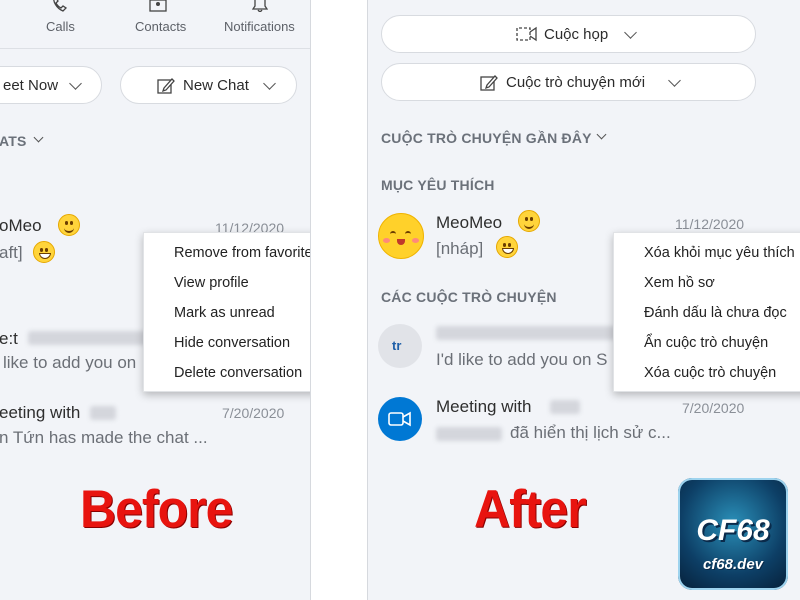 This screenshot has width=800, height=600. Describe the element at coordinates (310, 300) in the screenshot. I see `left-panel-border` at that location.